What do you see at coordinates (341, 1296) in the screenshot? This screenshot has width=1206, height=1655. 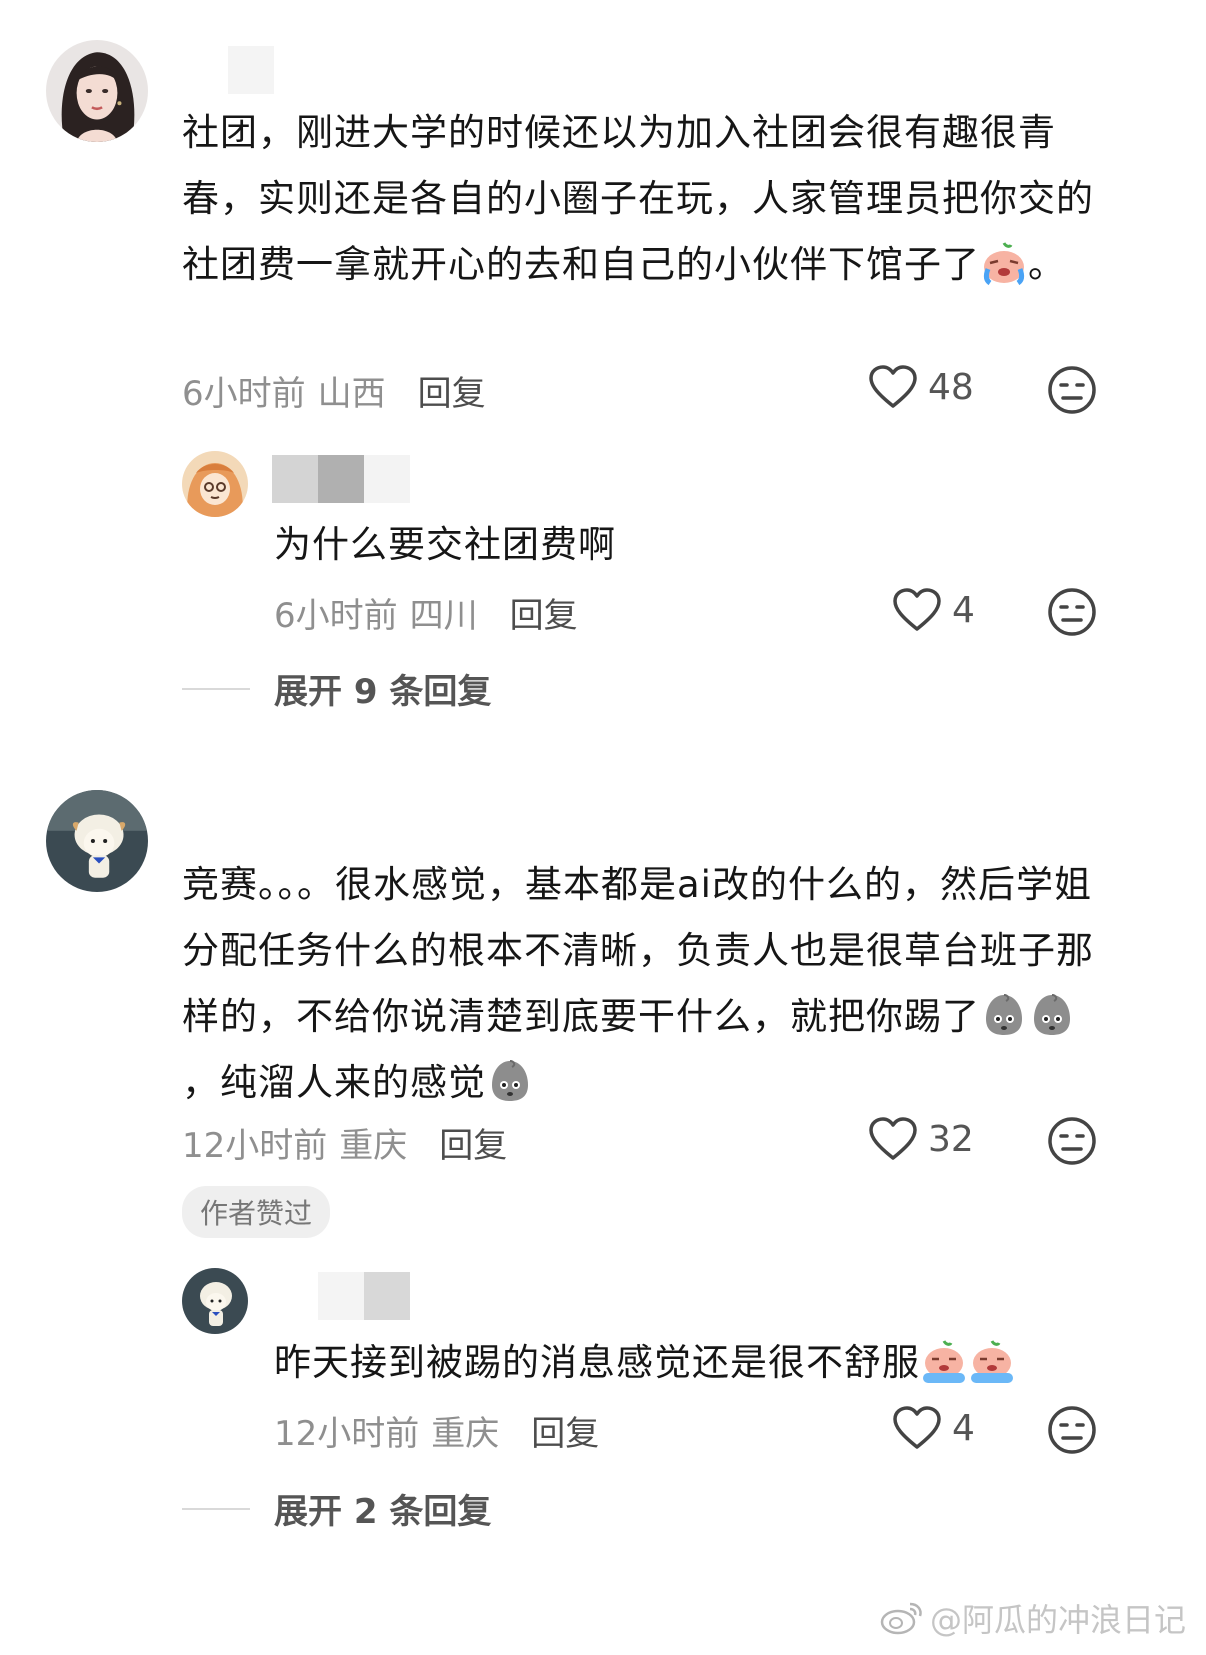 I see `reply-username-redacted` at bounding box center [341, 1296].